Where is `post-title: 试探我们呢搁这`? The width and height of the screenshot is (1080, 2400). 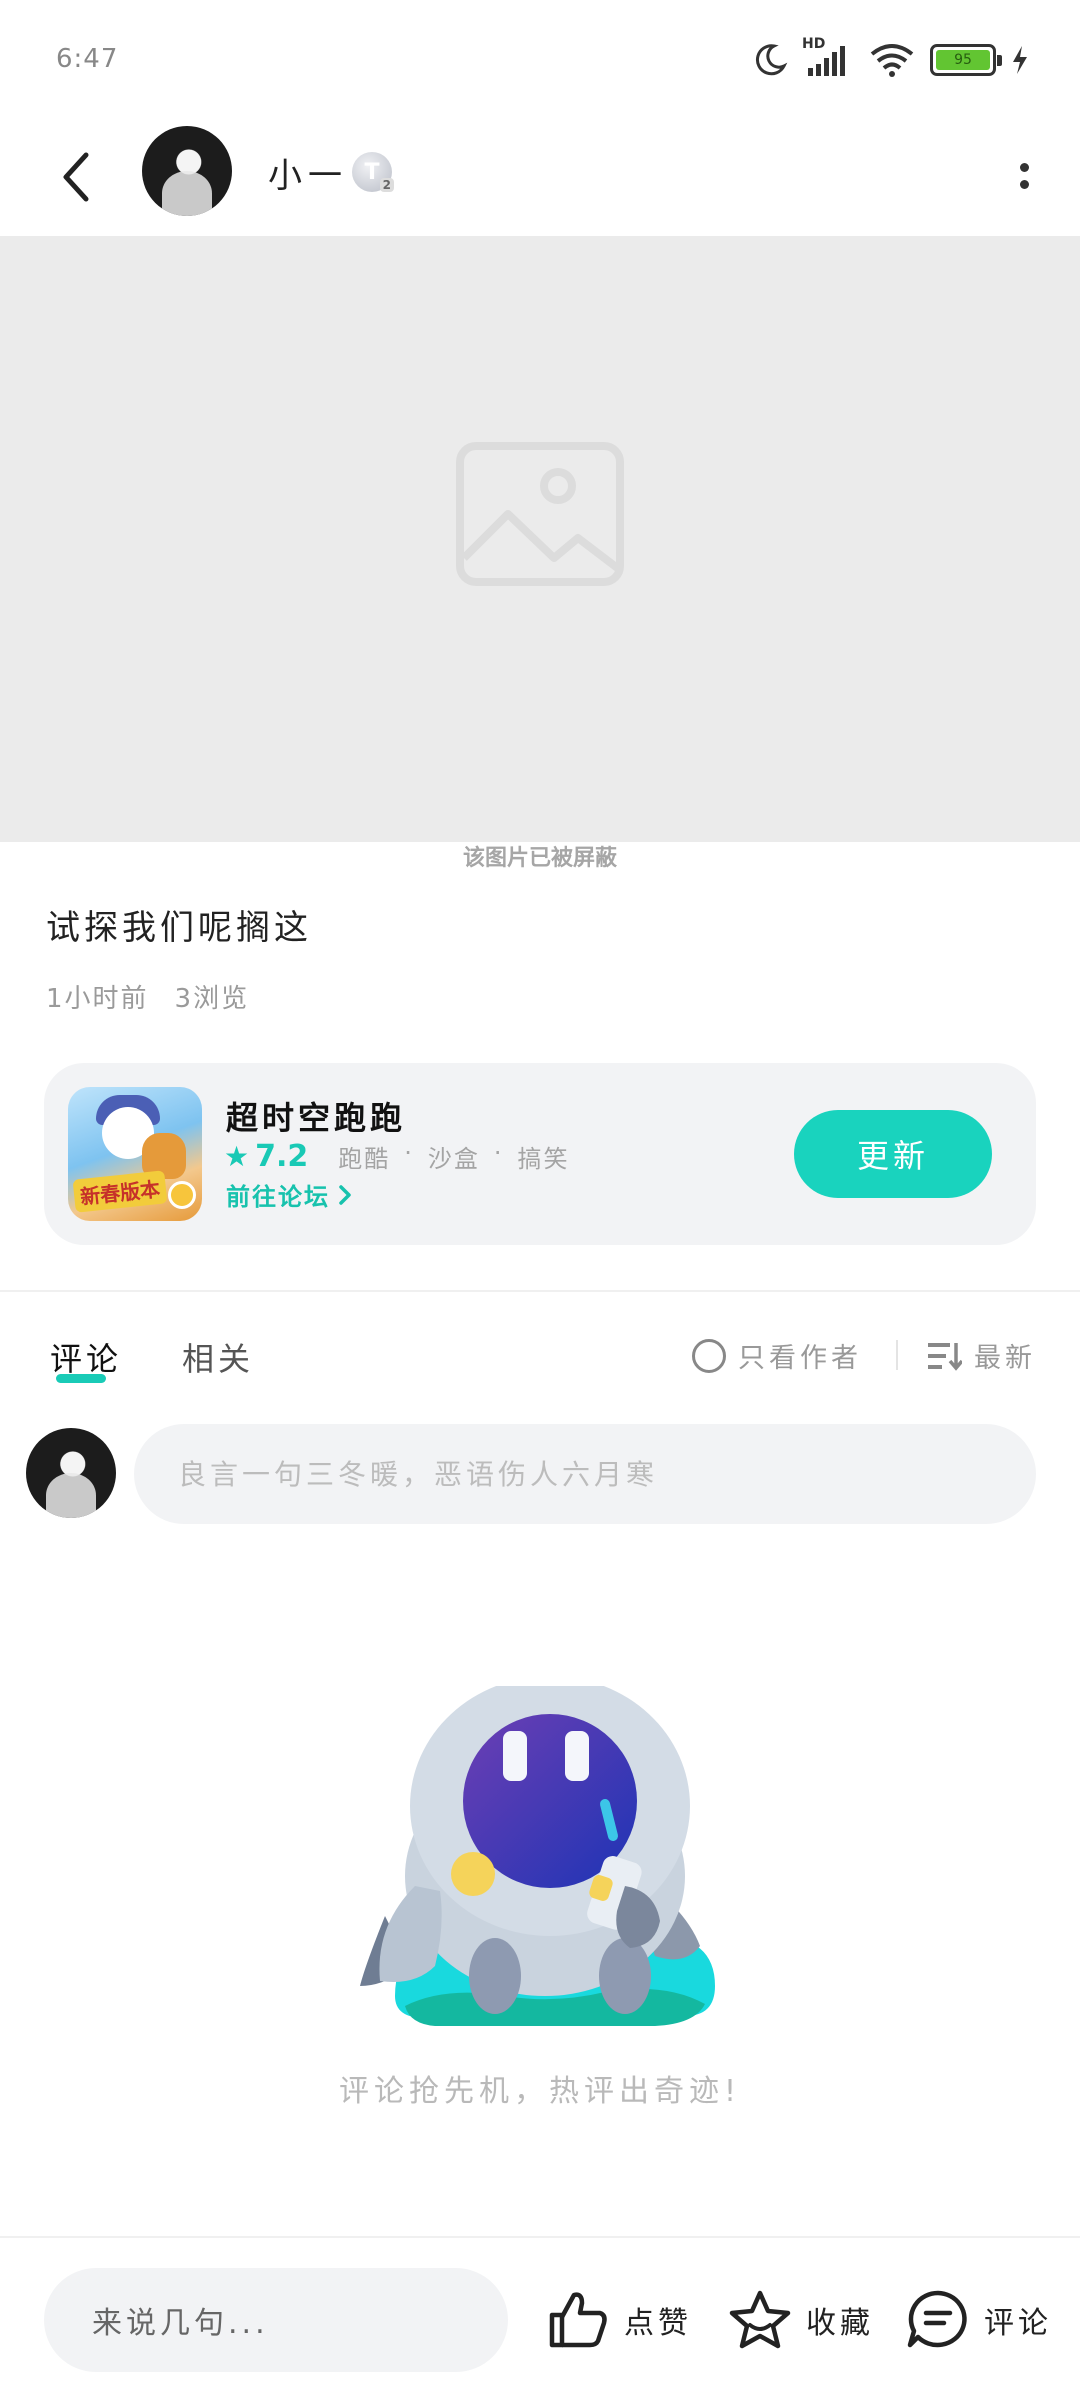
post-title: 试探我们呢搁这 is located at coordinates (179, 928).